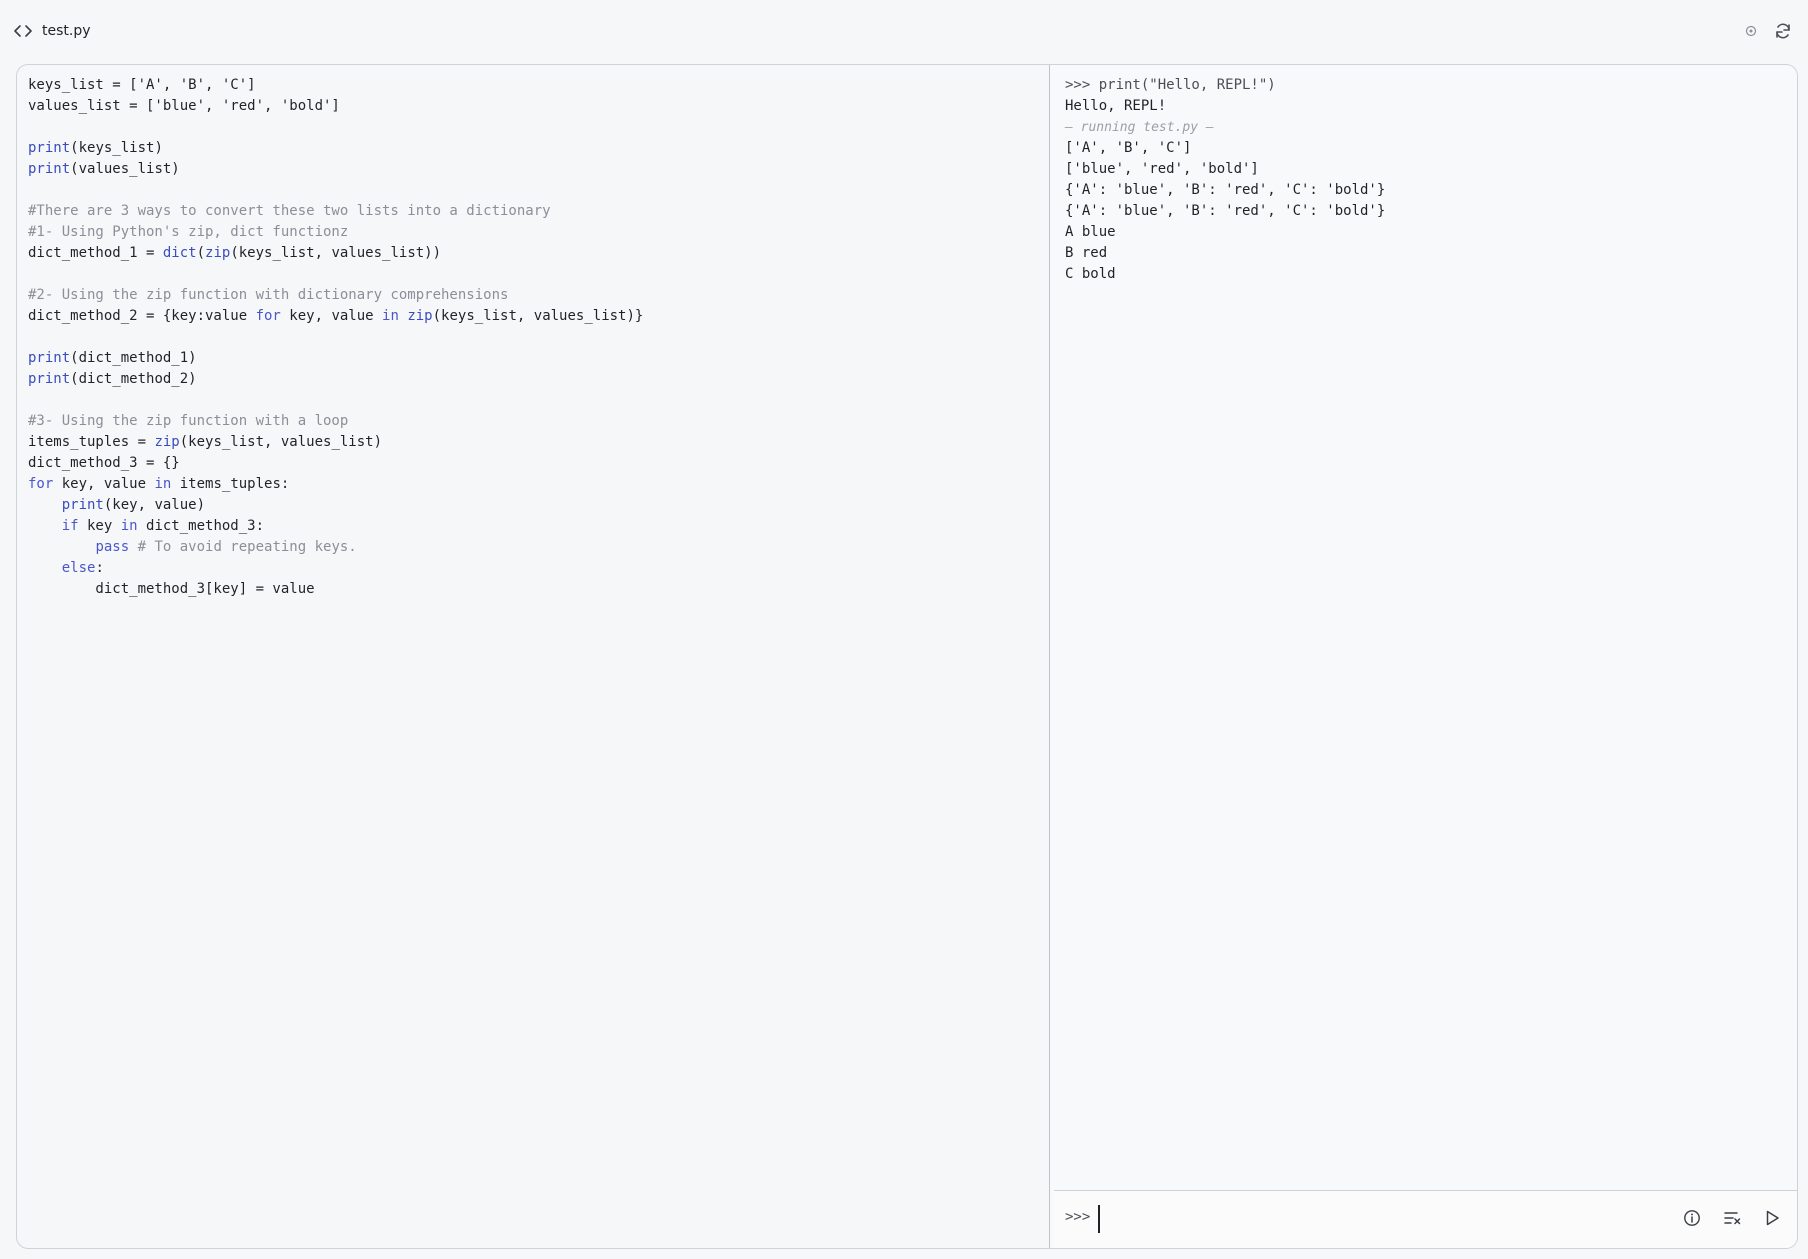 The height and width of the screenshot is (1259, 1808). Describe the element at coordinates (335, 148) in the screenshot. I see `code-line: print(keys_list)` at that location.